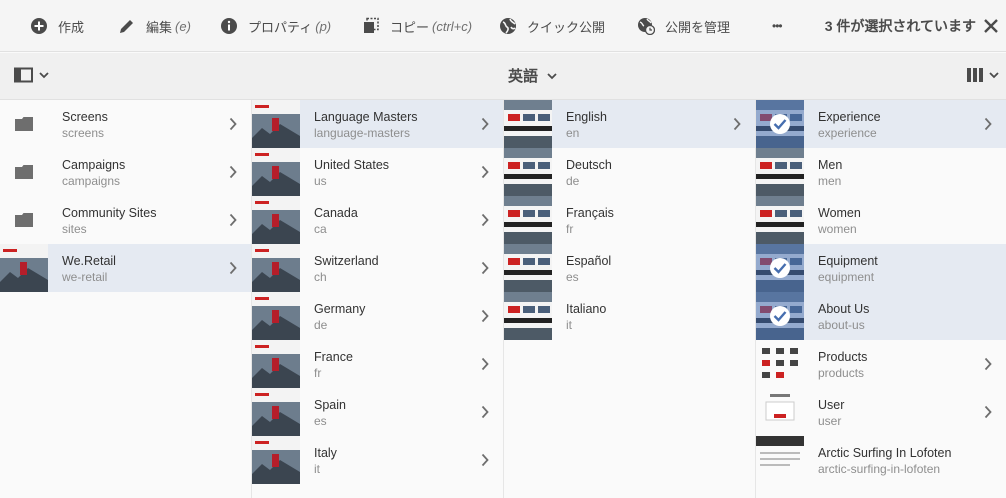  What do you see at coordinates (523, 76) in the screenshot?
I see `language-label: 英語` at bounding box center [523, 76].